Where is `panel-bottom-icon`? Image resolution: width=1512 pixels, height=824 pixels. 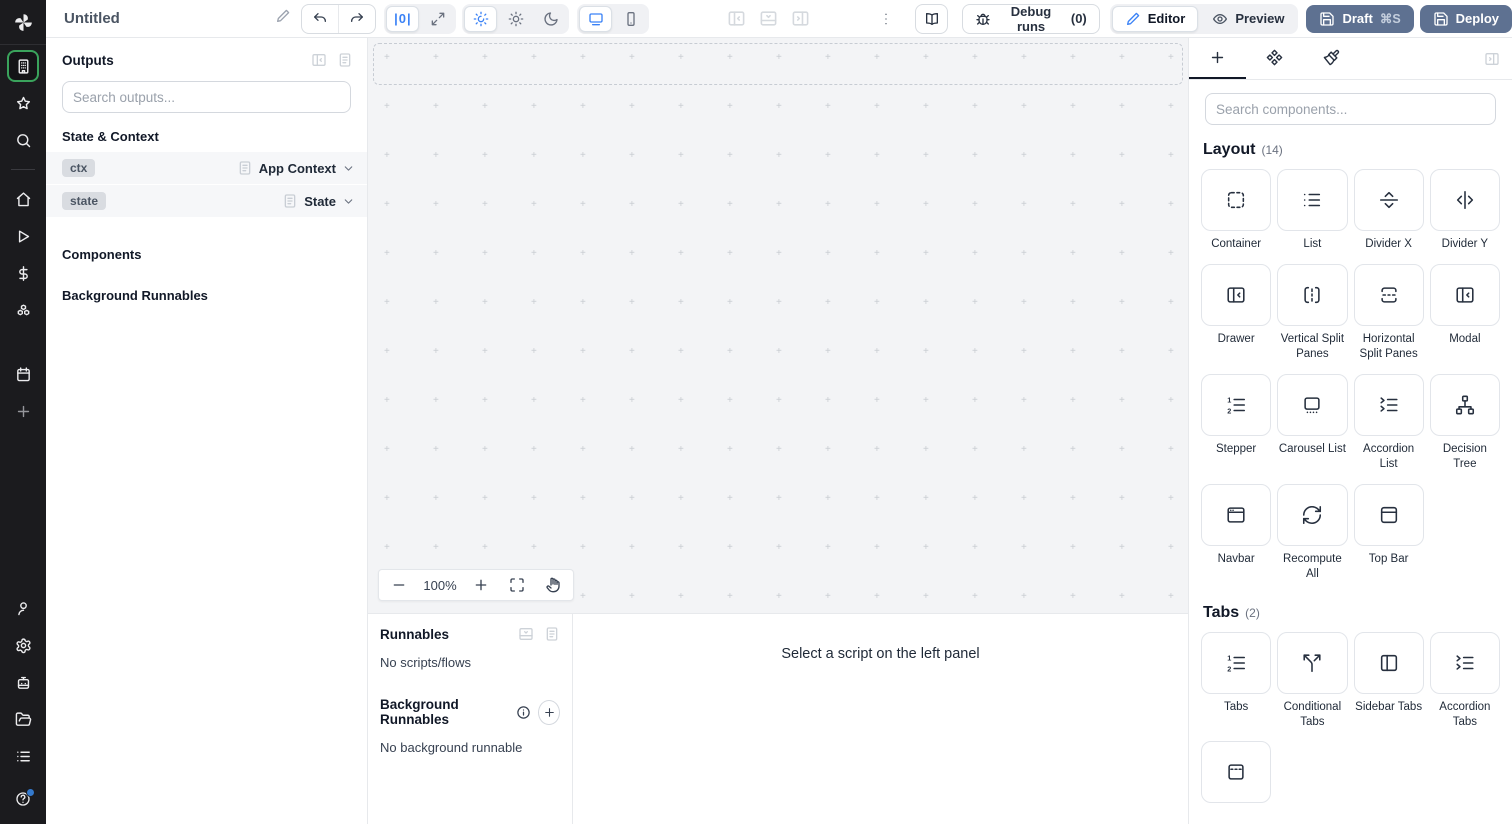 panel-bottom-icon is located at coordinates (768, 18).